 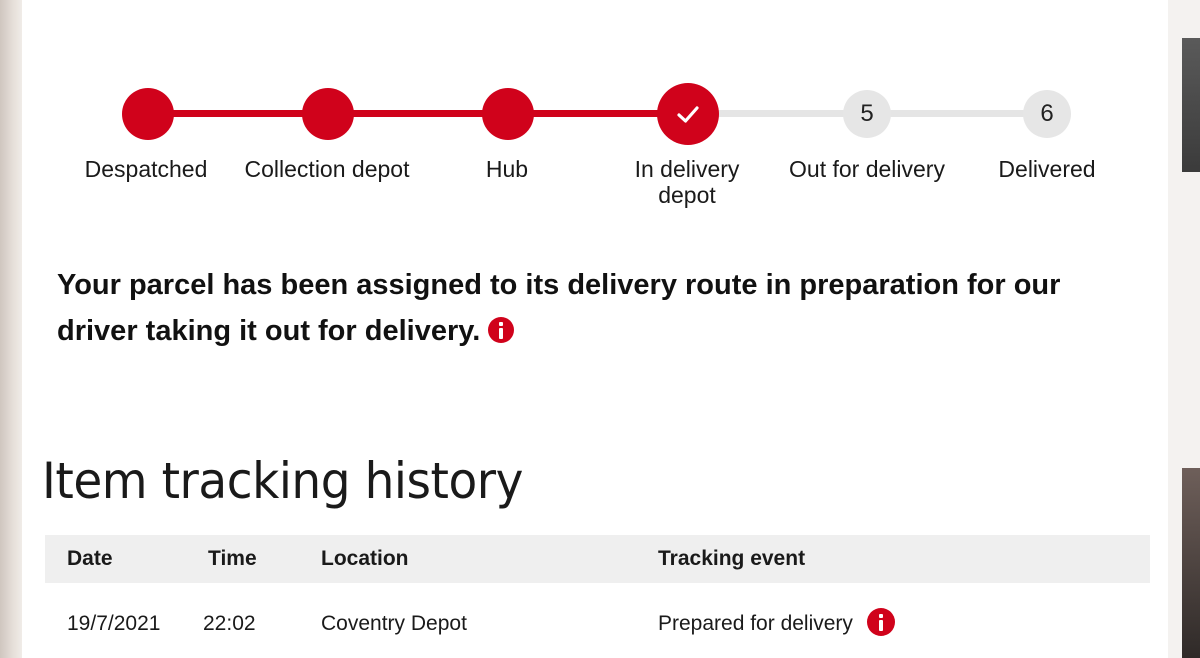 I want to click on step-number: 5, so click(x=867, y=113).